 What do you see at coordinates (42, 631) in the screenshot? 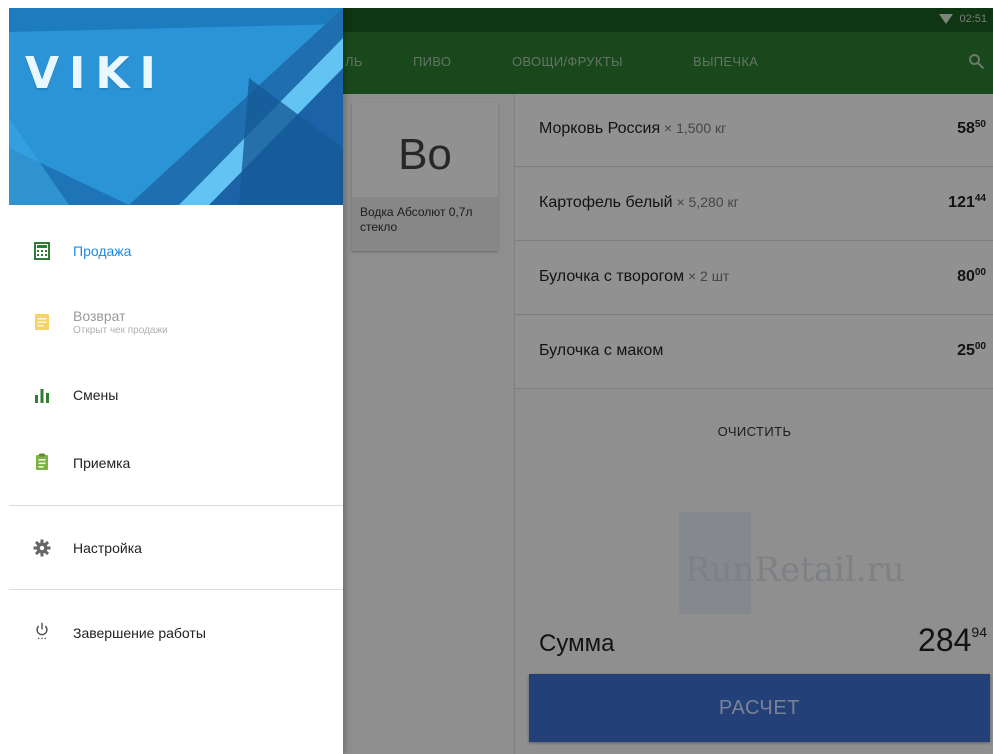
I see `power-icon` at bounding box center [42, 631].